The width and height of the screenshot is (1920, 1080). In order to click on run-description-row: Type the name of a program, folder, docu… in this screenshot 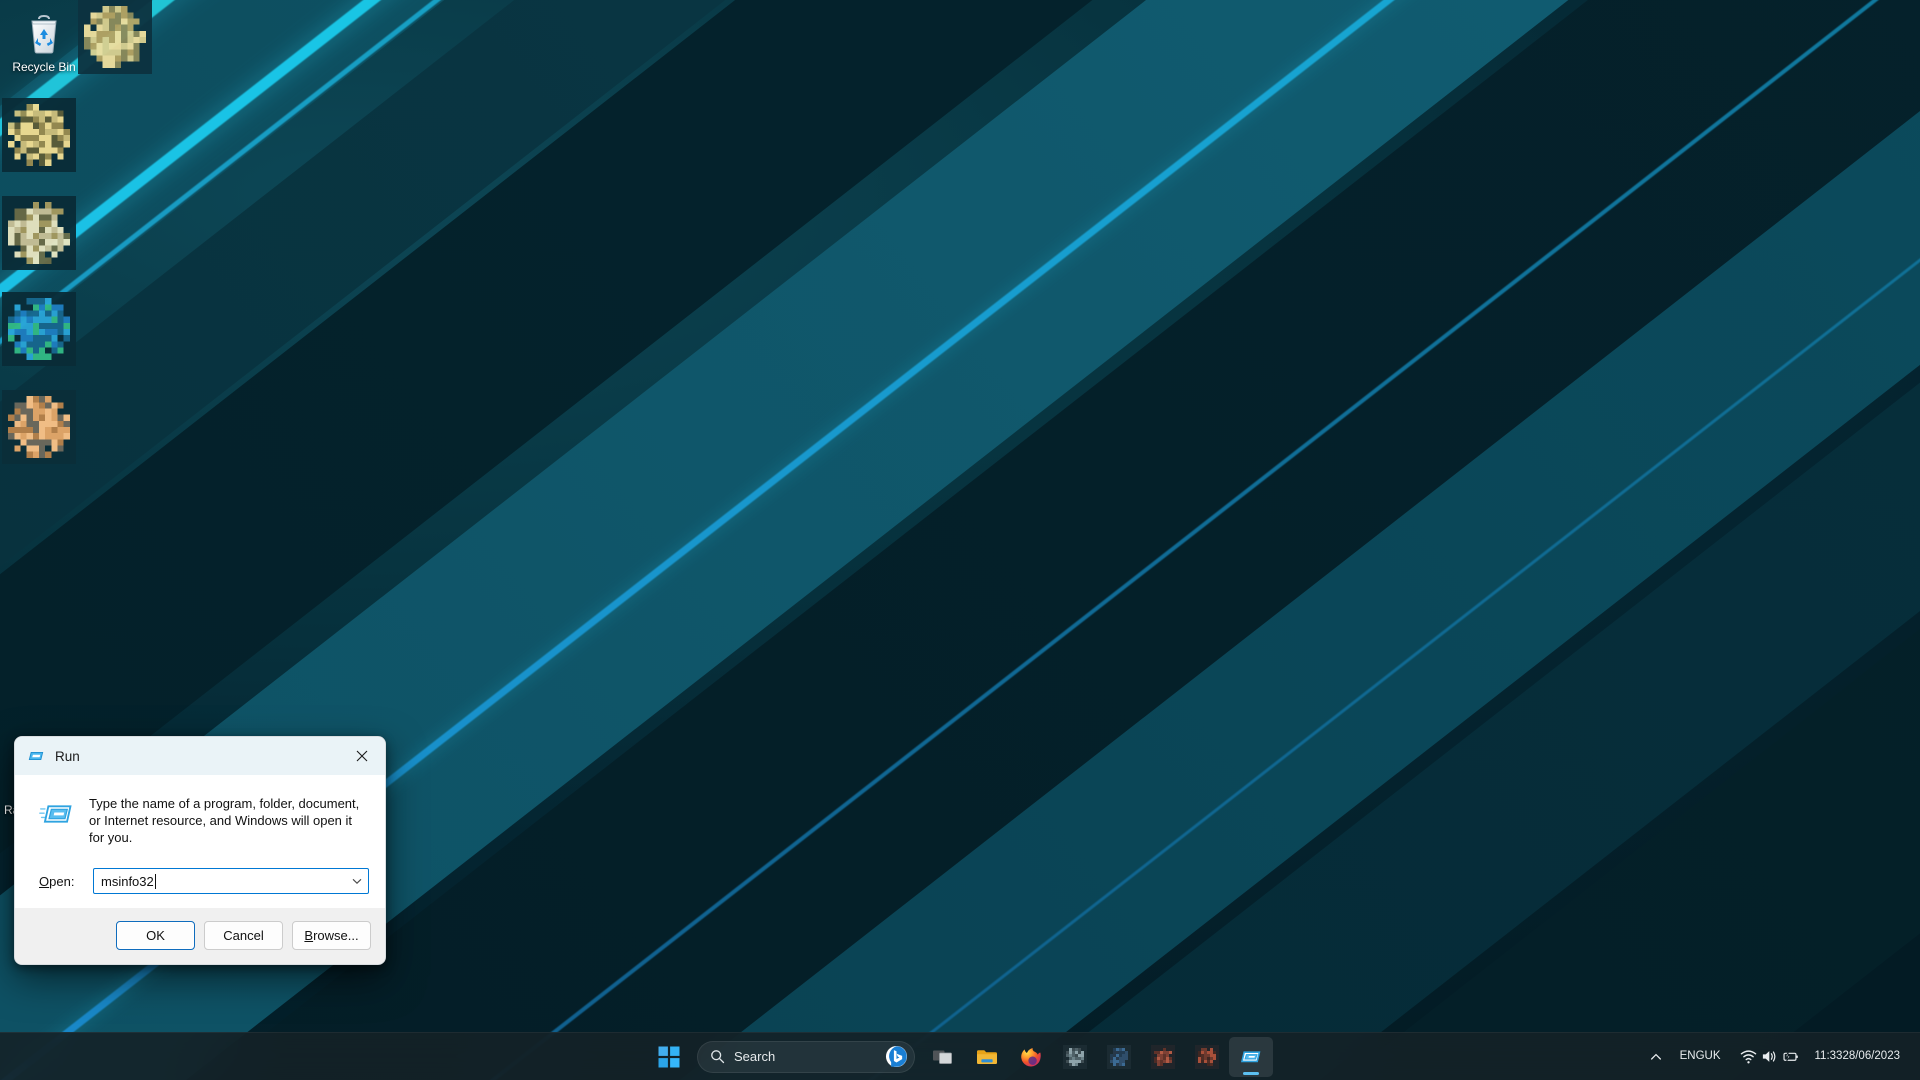, I will do `click(200, 818)`.